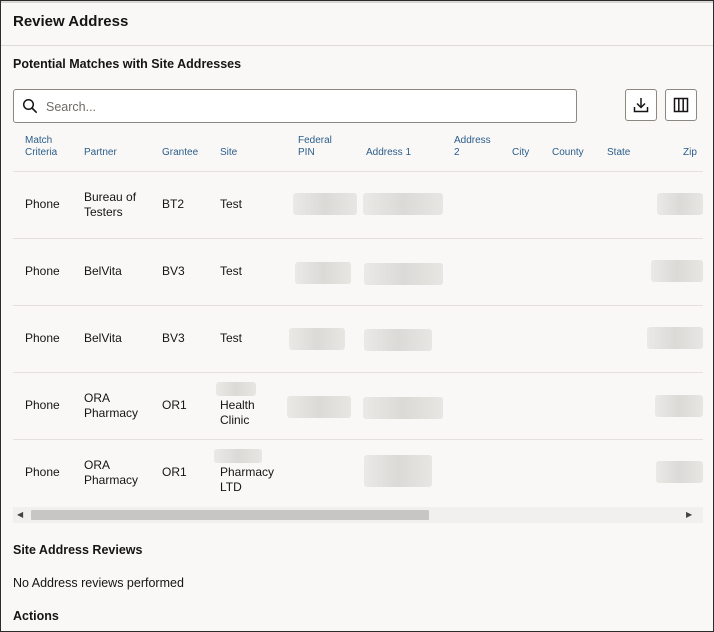 The height and width of the screenshot is (632, 714). Describe the element at coordinates (568, 153) in the screenshot. I see `column-header-county: County` at that location.